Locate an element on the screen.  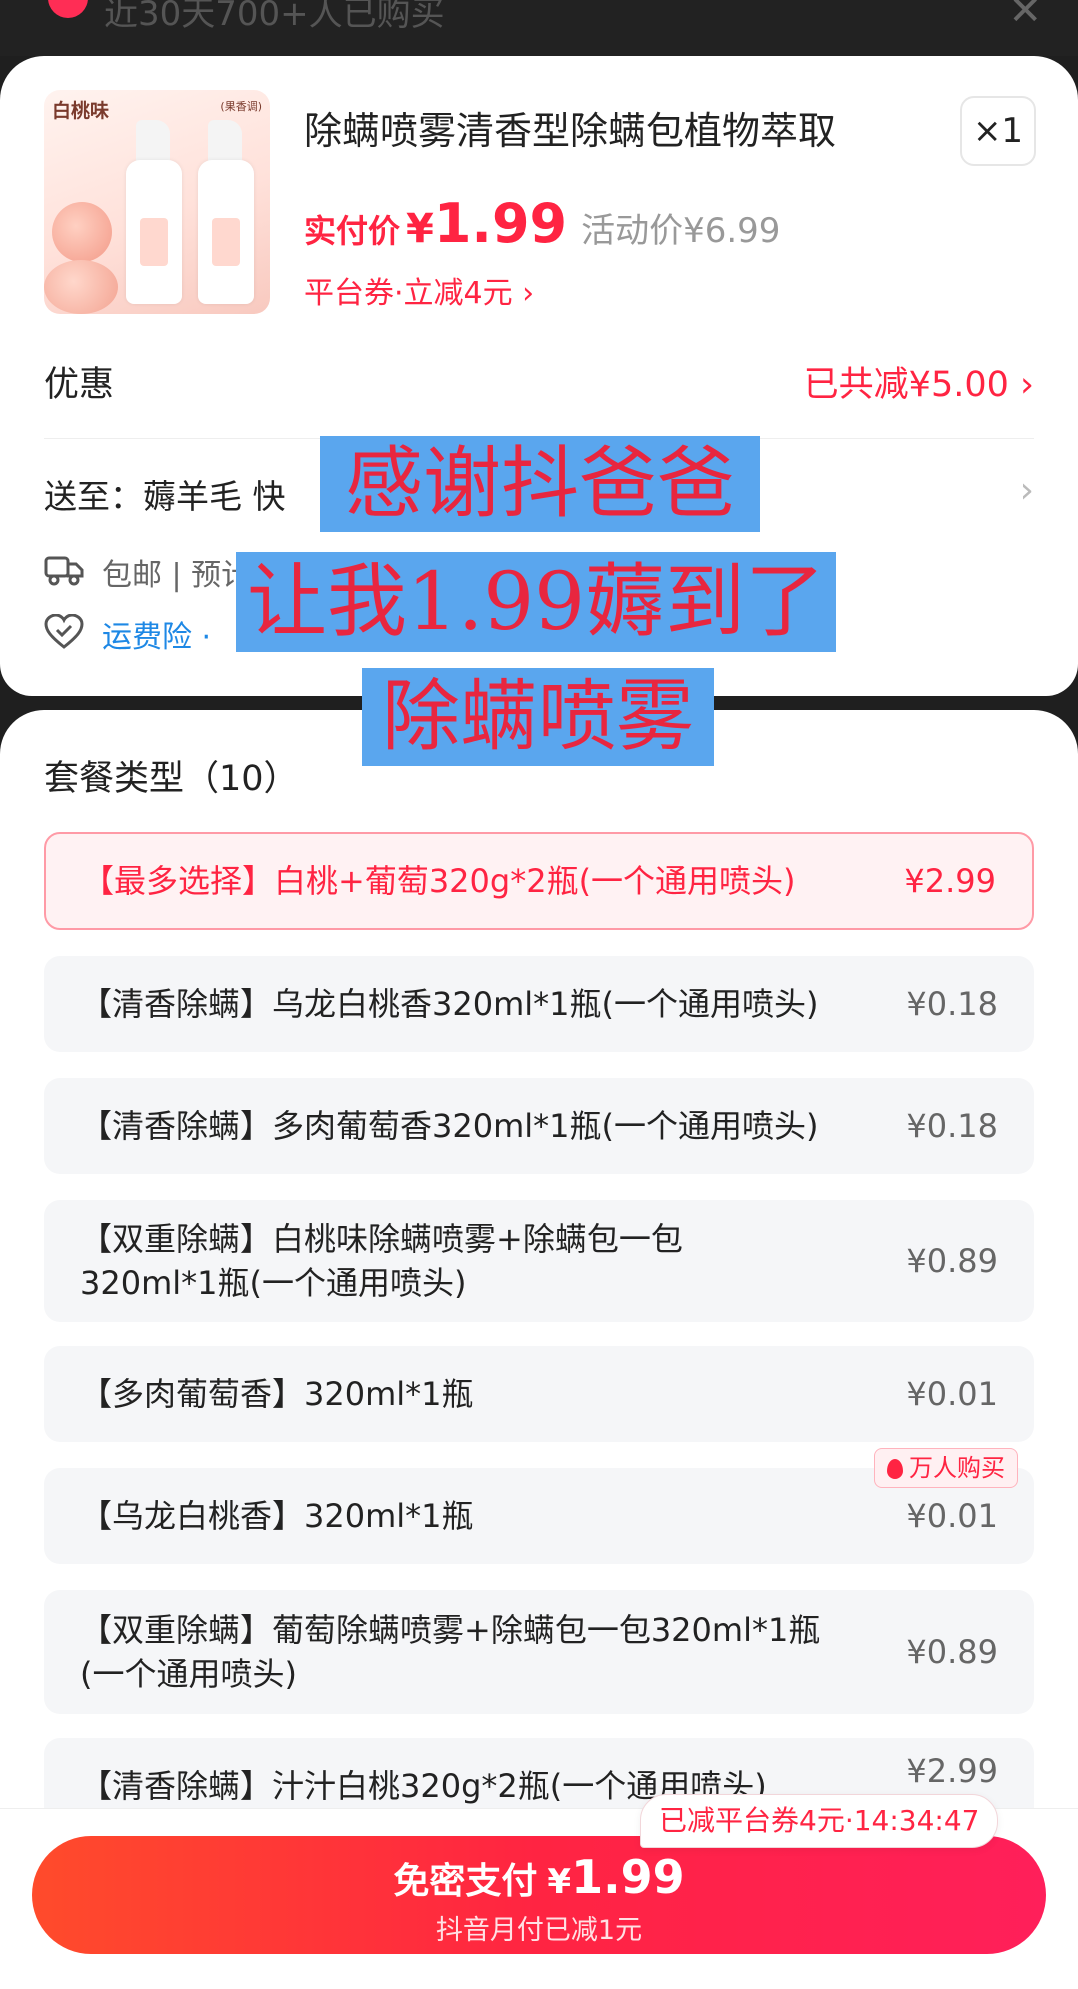
product-image-label: 白桃味 is located at coordinates (81, 111).